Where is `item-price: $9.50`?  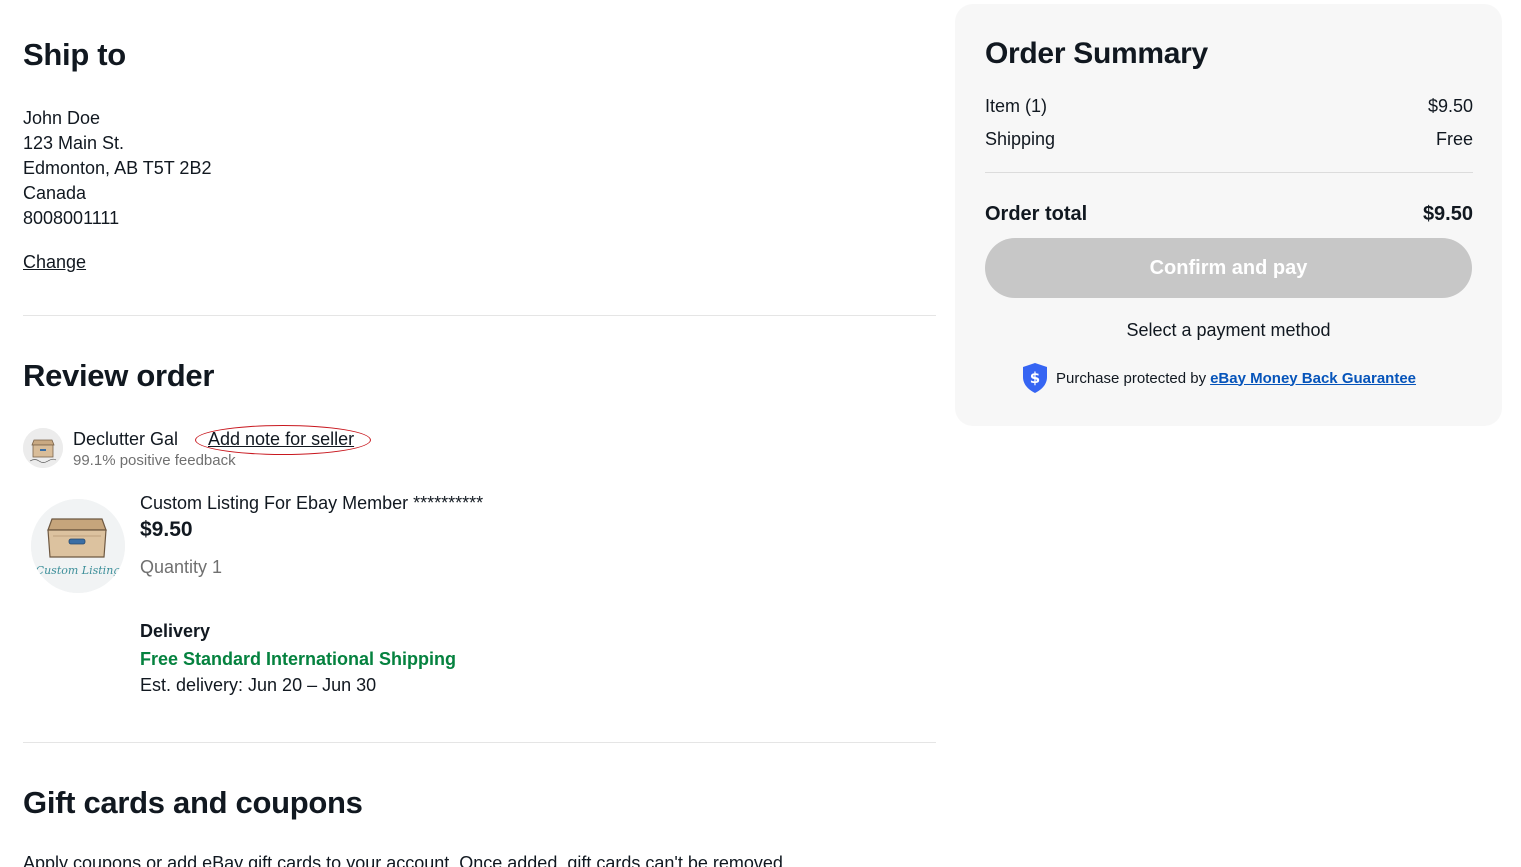
item-price: $9.50 is located at coordinates (166, 529).